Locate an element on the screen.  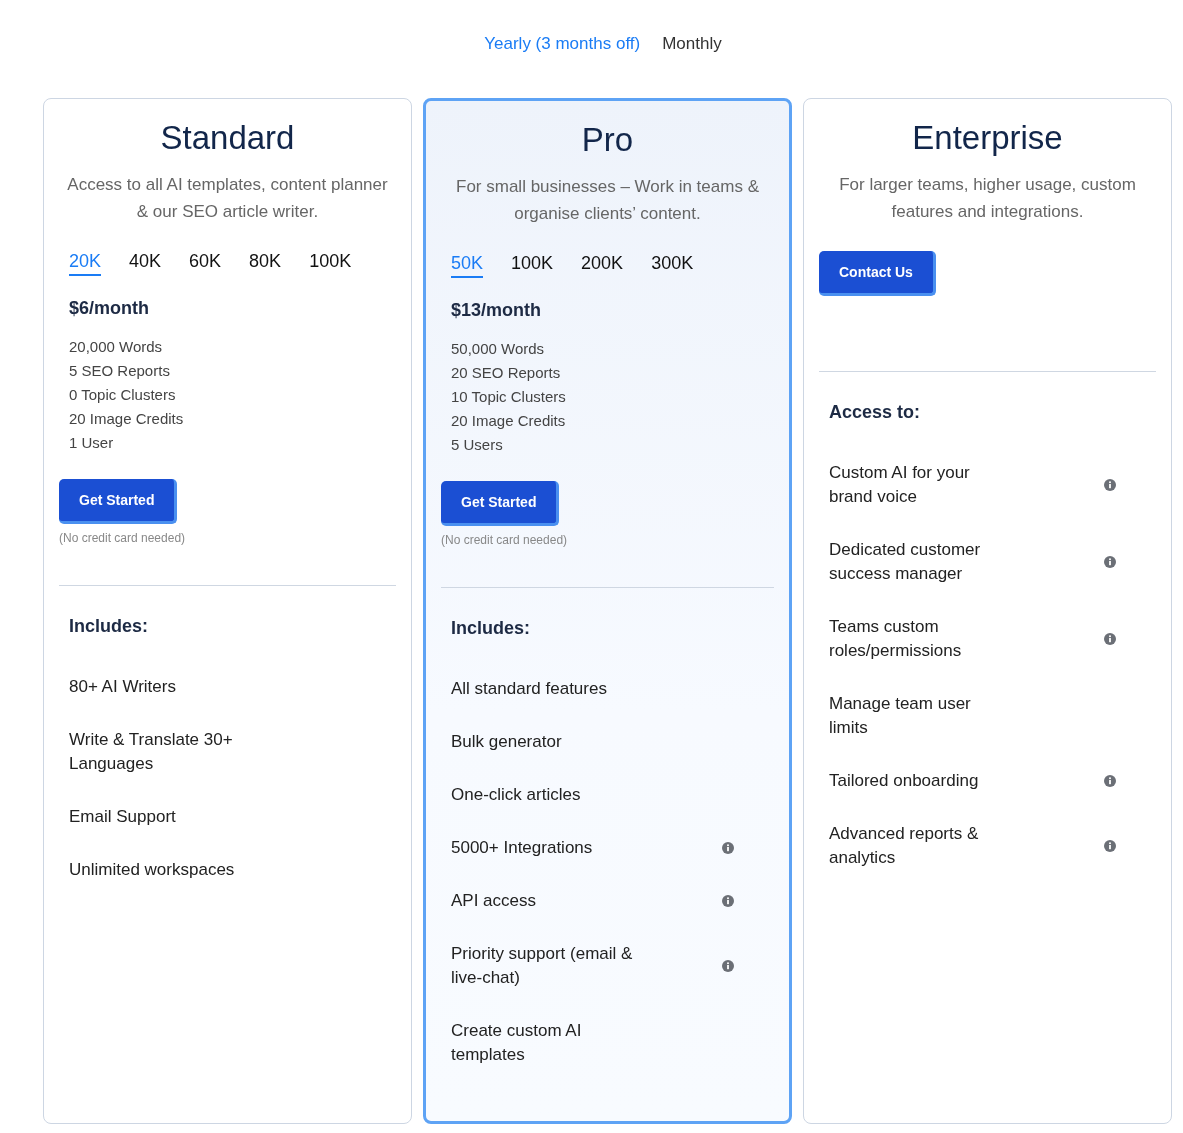
feature-text: One-click articles is located at coordinates (516, 795).